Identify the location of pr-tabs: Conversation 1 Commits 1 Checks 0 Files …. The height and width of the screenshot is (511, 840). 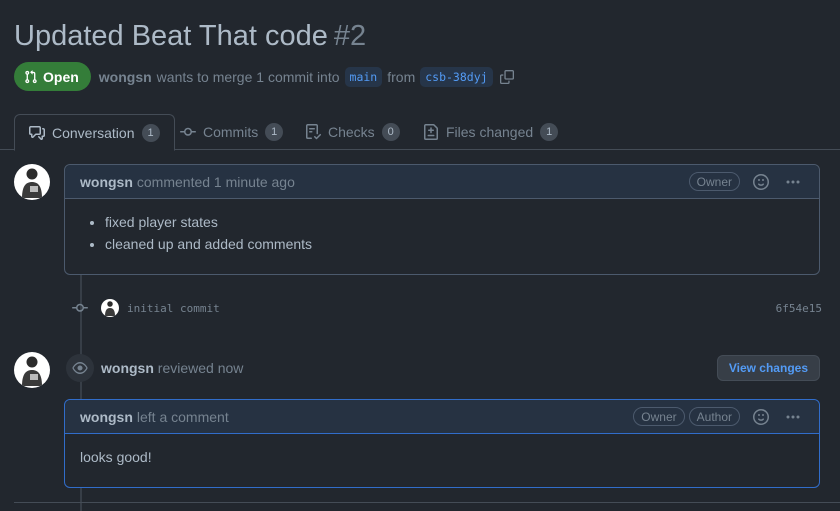
(420, 132).